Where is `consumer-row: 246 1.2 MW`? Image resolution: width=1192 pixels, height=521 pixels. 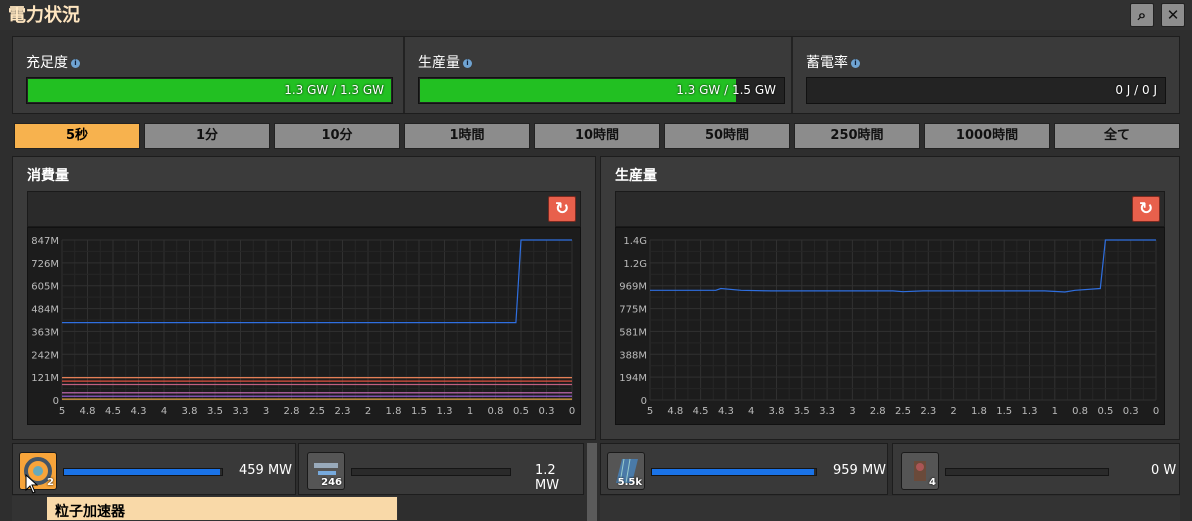
consumer-row: 246 1.2 MW is located at coordinates (441, 469).